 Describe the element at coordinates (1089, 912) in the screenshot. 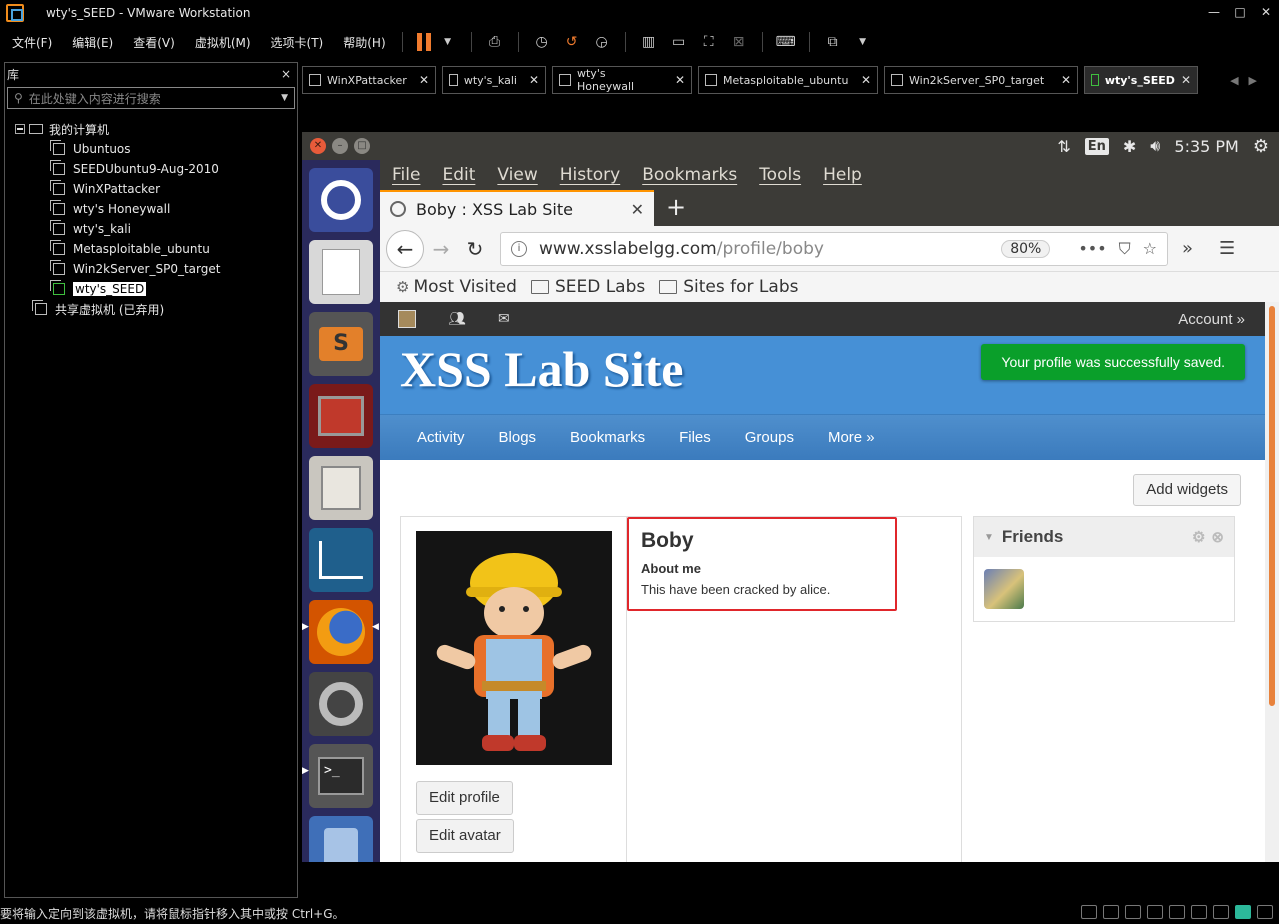

I see `hard-disk-icon` at that location.